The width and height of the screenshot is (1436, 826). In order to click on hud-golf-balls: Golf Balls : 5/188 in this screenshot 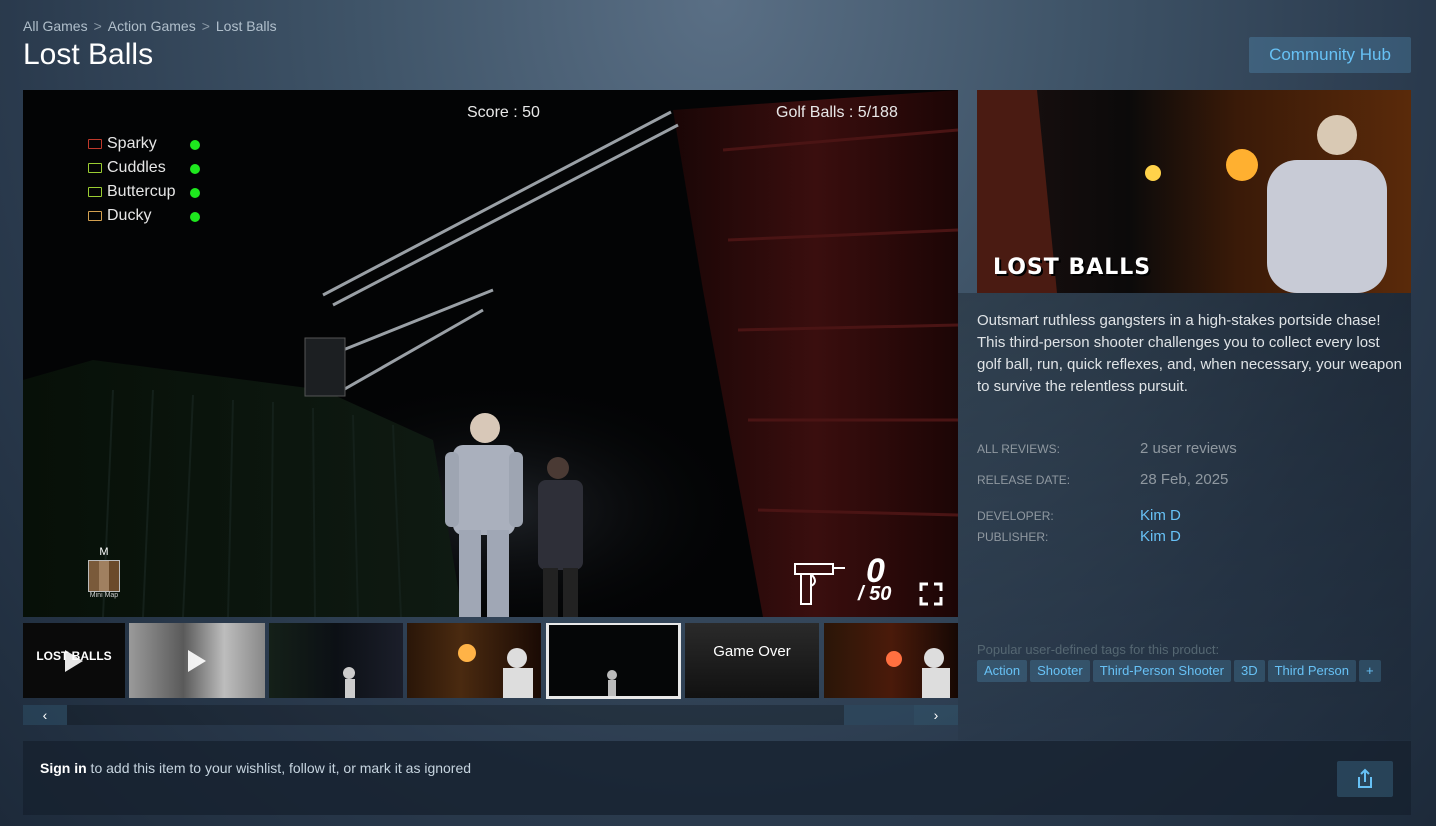, I will do `click(837, 112)`.